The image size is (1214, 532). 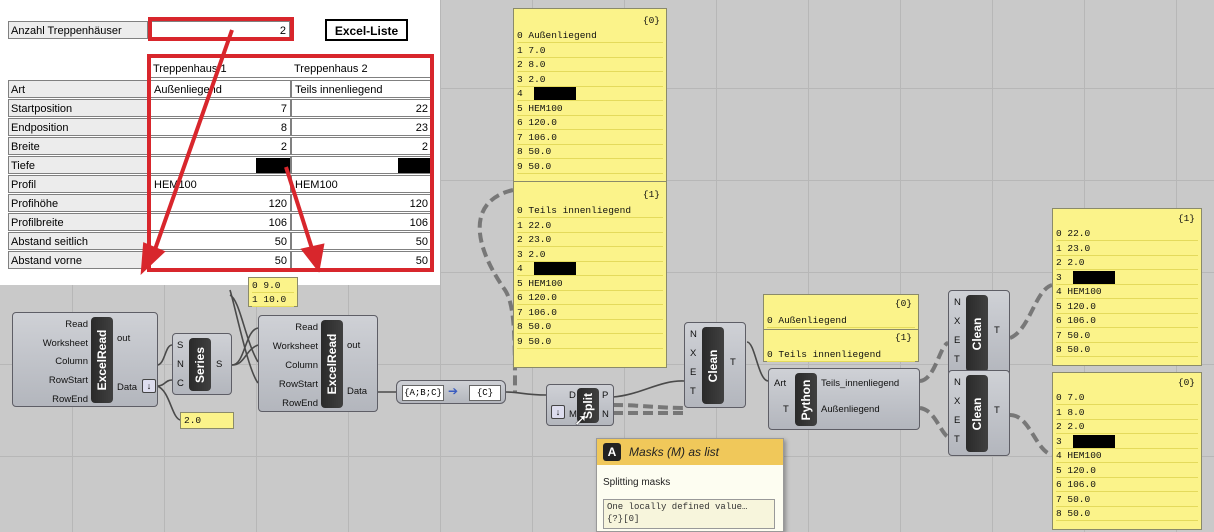 I want to click on grasshopper-a-icon: A, so click(x=612, y=452).